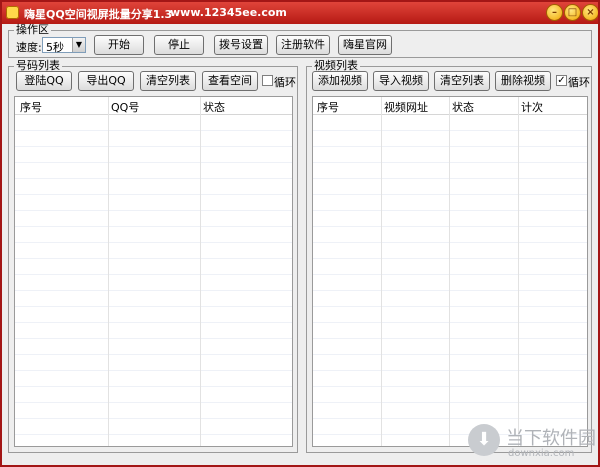 The image size is (600, 467). What do you see at coordinates (78, 45) in the screenshot?
I see `chevron-down-icon: ▼` at bounding box center [78, 45].